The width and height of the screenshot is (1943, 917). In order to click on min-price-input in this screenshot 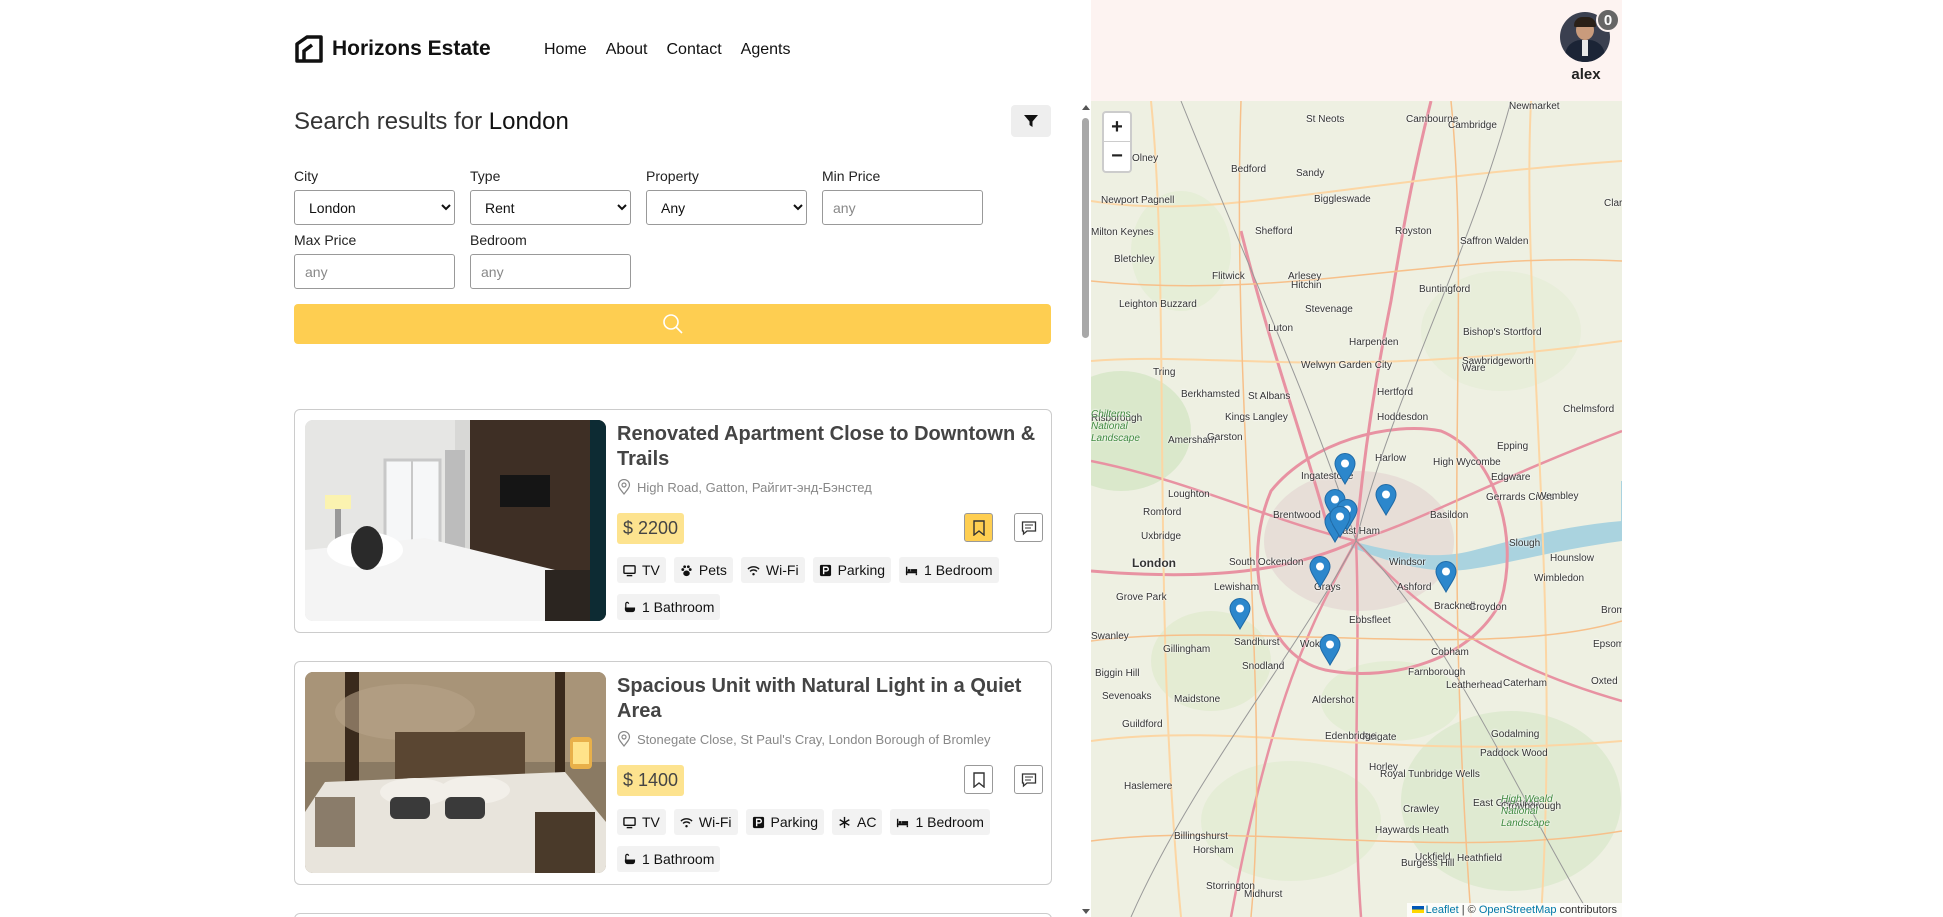, I will do `click(902, 207)`.